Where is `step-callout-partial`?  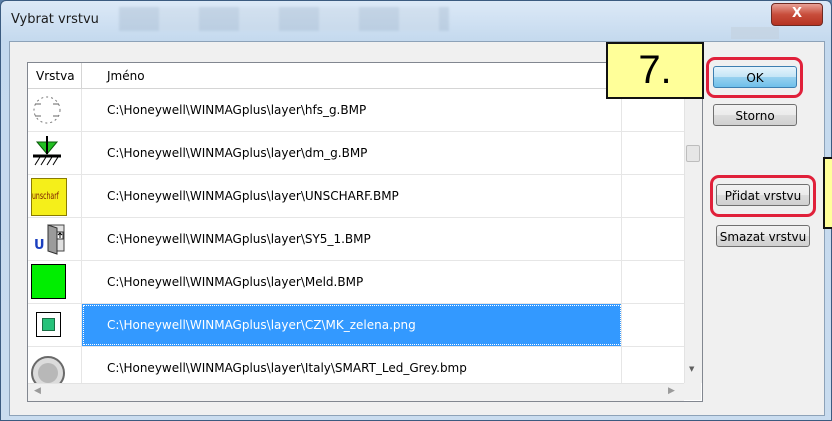
step-callout-partial is located at coordinates (827, 193).